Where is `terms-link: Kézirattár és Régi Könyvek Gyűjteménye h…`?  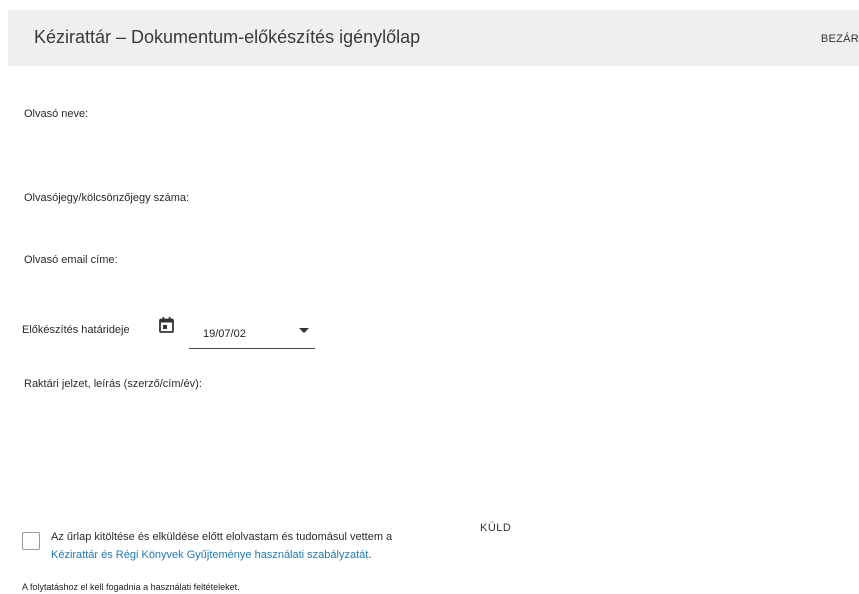 terms-link: Kézirattár és Régi Könyvek Gyűjteménye h… is located at coordinates (209, 555).